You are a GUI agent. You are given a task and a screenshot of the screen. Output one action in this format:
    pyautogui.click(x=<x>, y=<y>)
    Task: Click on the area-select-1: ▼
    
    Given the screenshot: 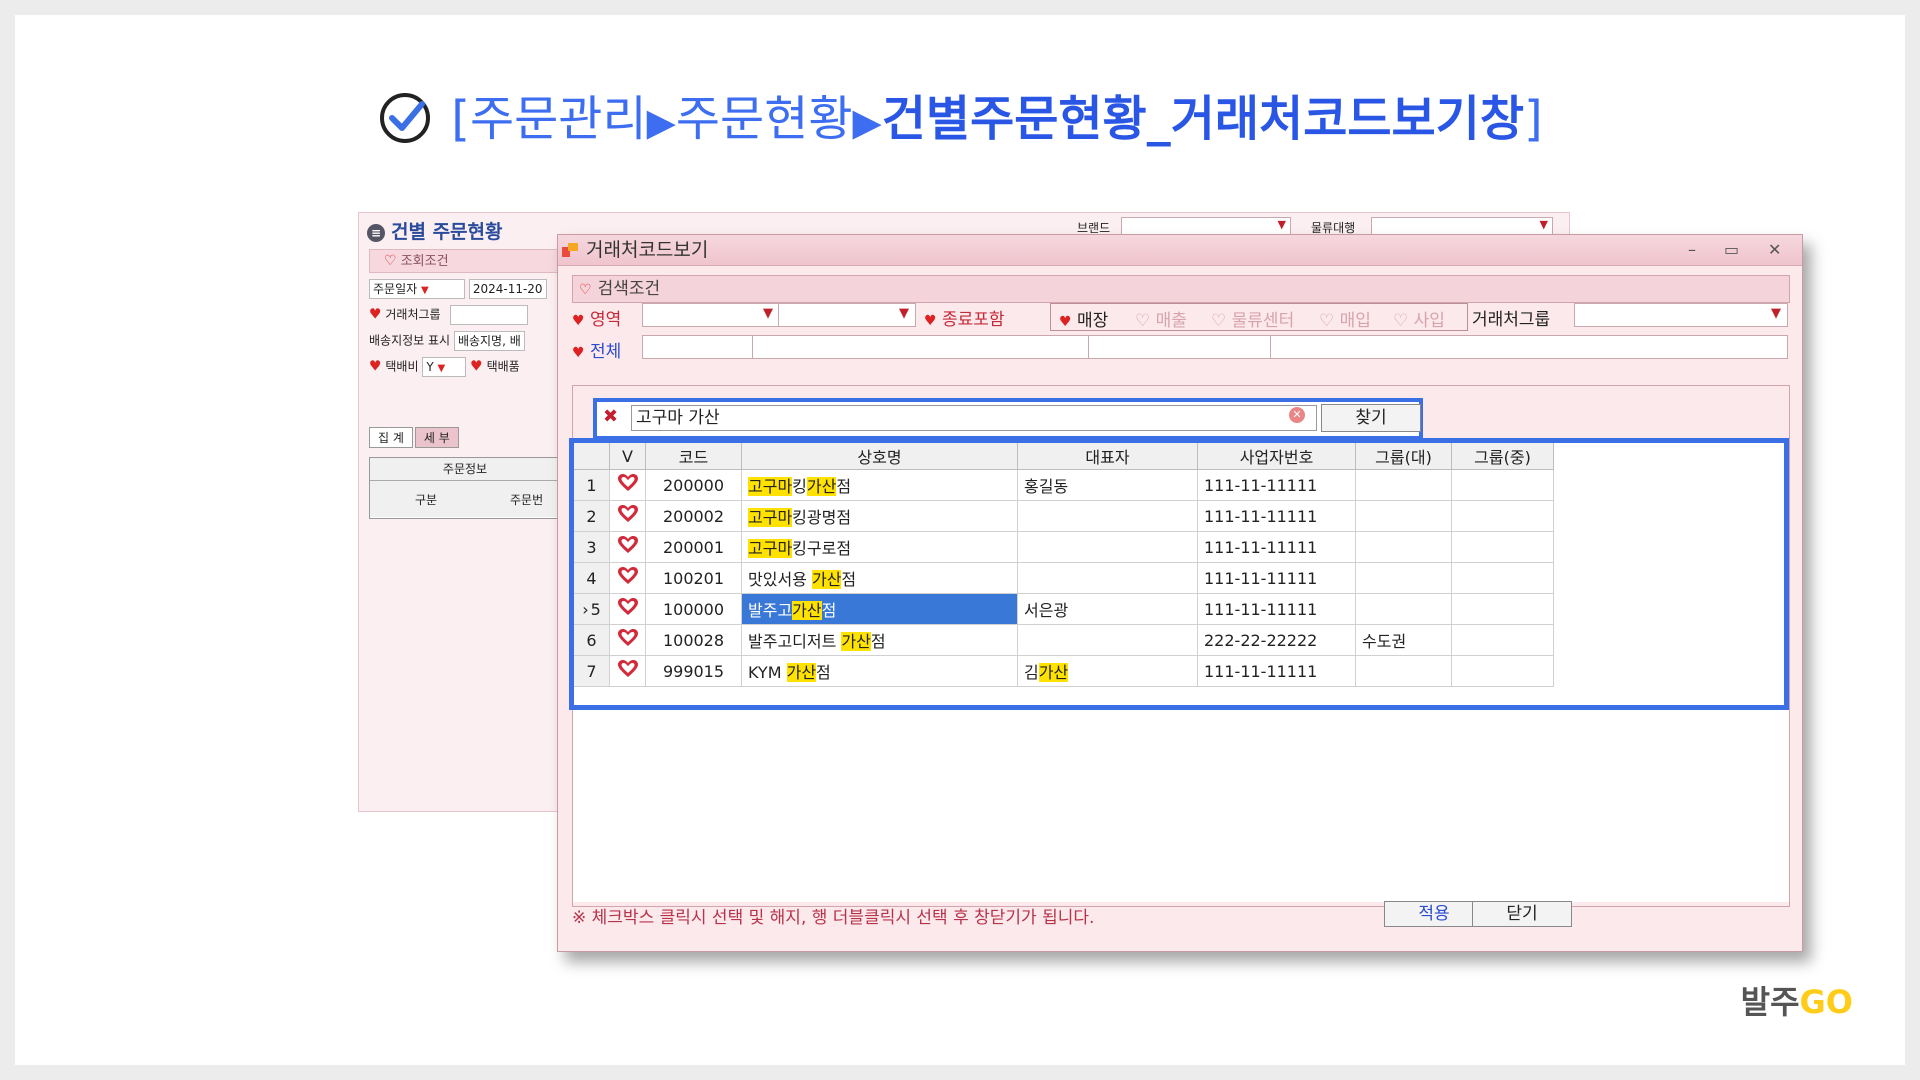 What is the action you would take?
    pyautogui.click(x=711, y=315)
    